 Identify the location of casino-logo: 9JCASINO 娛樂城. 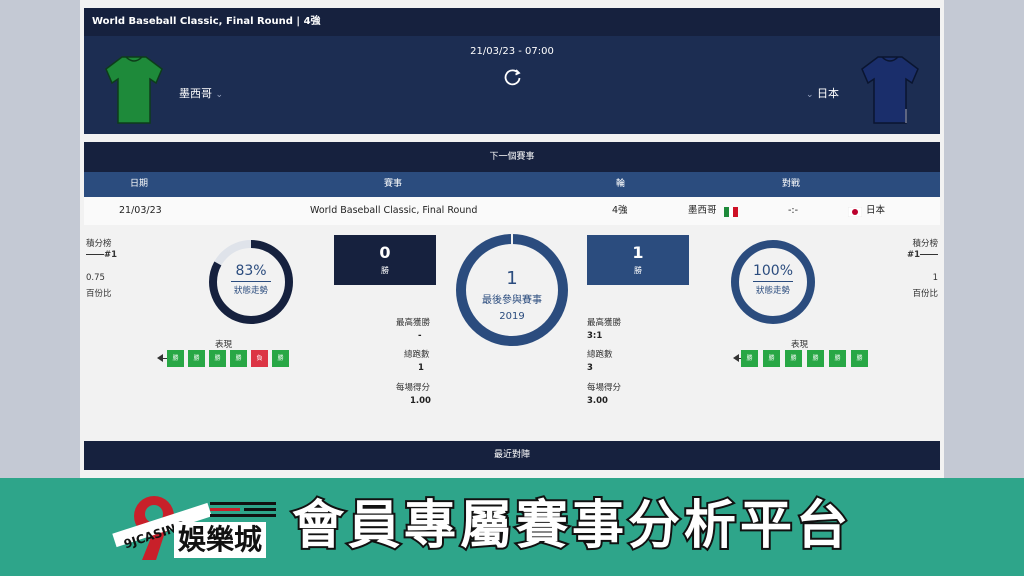
(197, 528).